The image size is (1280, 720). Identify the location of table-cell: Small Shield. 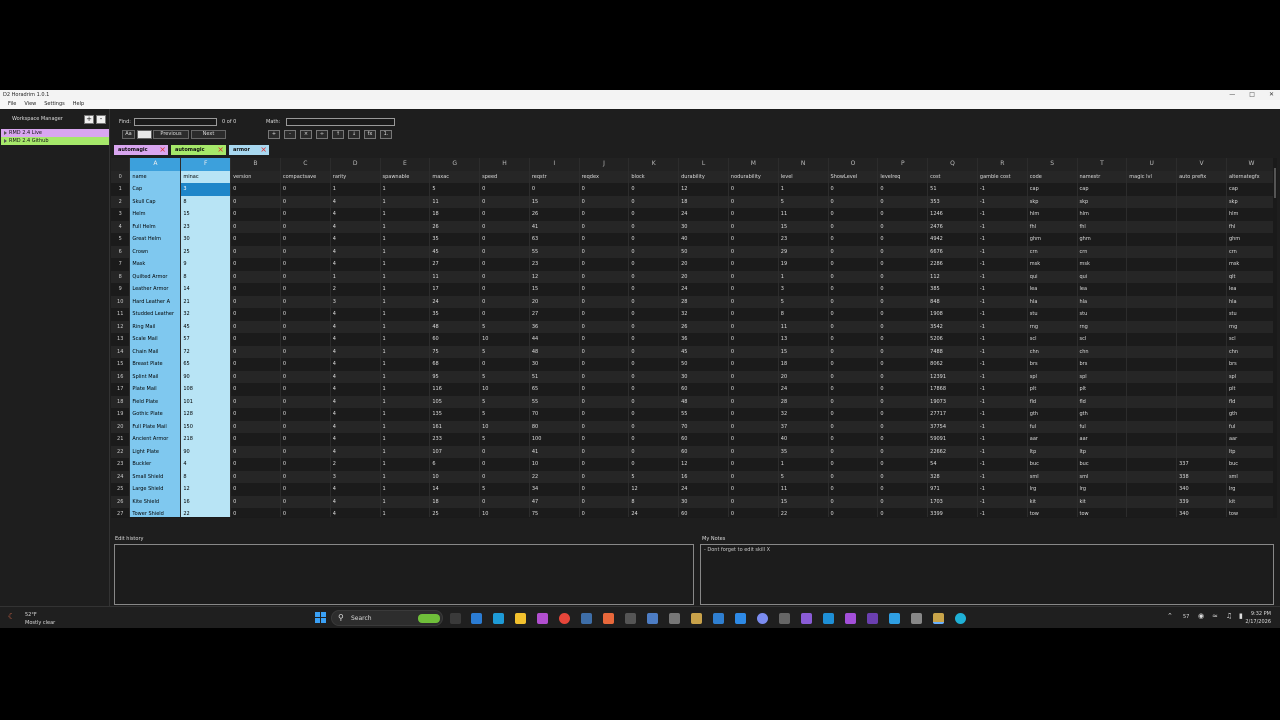
(155, 476).